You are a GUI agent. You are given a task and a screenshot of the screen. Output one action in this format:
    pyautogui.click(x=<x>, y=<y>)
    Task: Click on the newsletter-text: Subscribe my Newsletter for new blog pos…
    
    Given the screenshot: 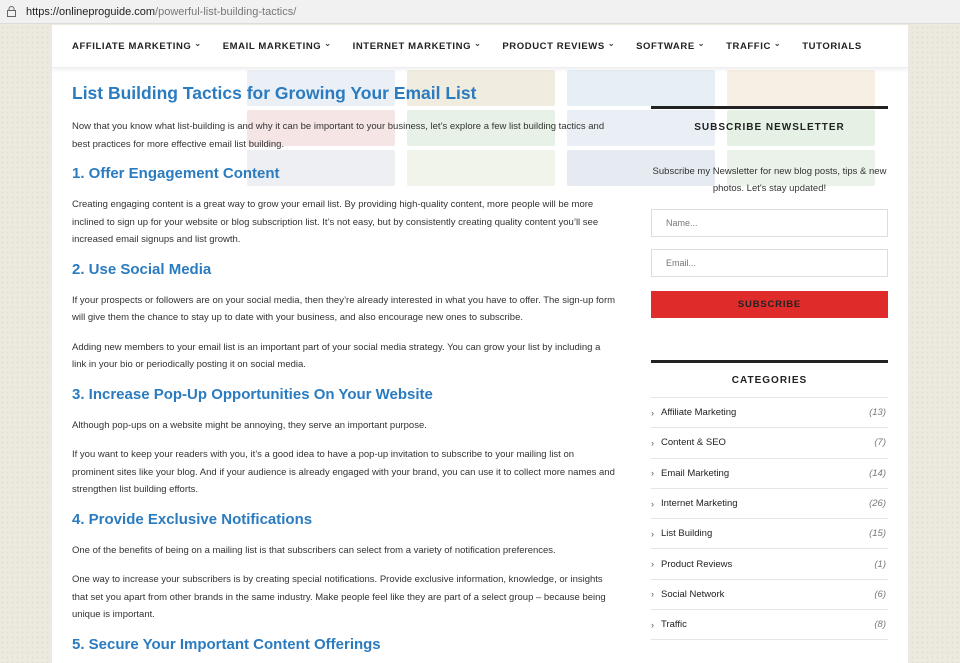 What is the action you would take?
    pyautogui.click(x=769, y=180)
    